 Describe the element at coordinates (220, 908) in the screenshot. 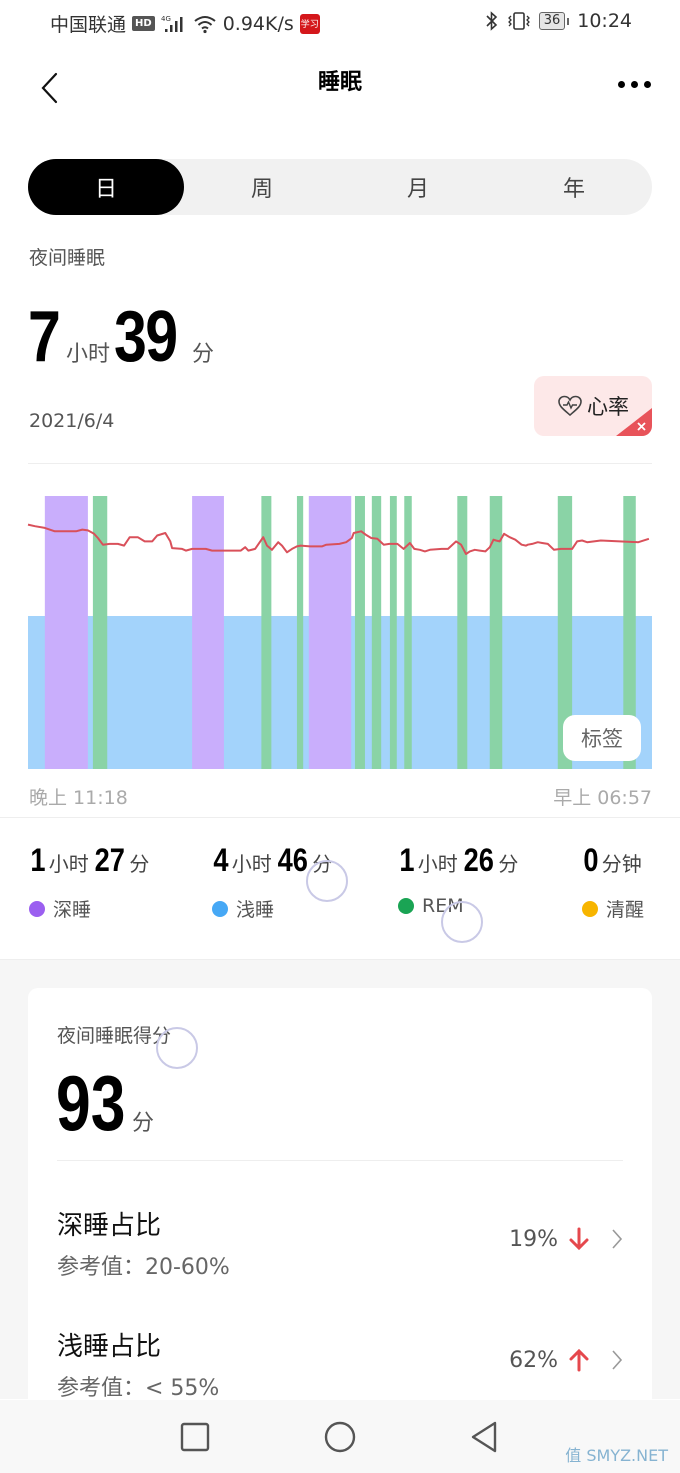

I see `light-sleep-dot` at that location.